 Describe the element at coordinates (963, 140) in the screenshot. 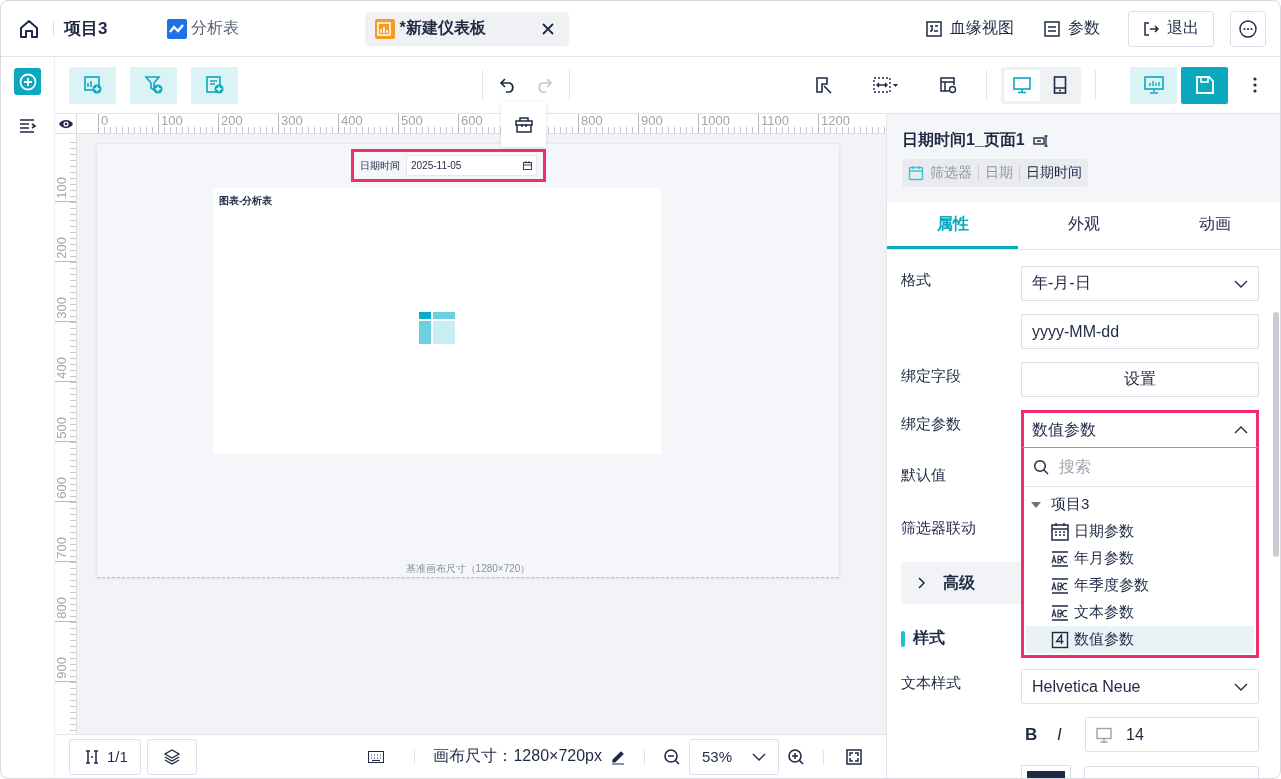

I see `component-title: 日期时间1_页面1` at that location.